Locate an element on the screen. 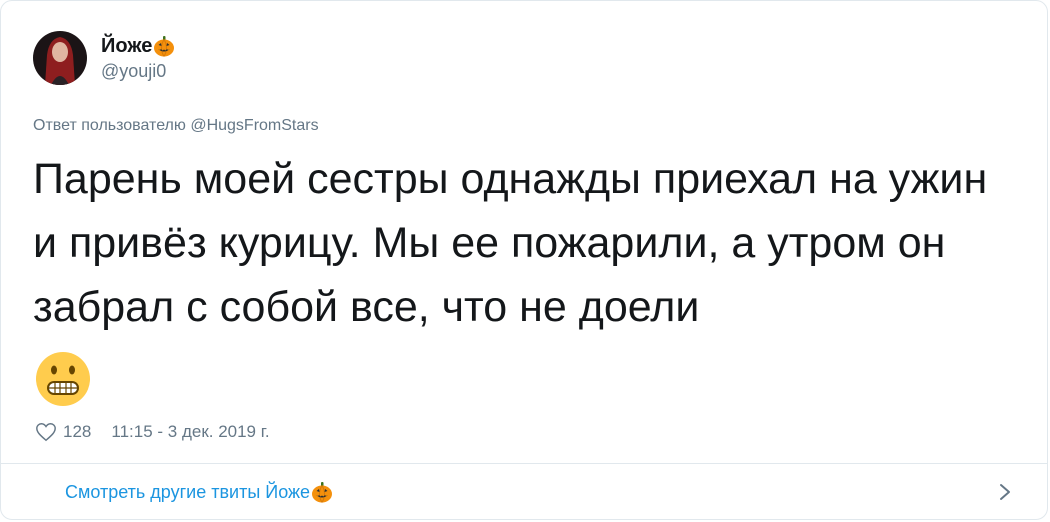  more-tweets-label: Смотреть другие твиты Йоже is located at coordinates (188, 491).